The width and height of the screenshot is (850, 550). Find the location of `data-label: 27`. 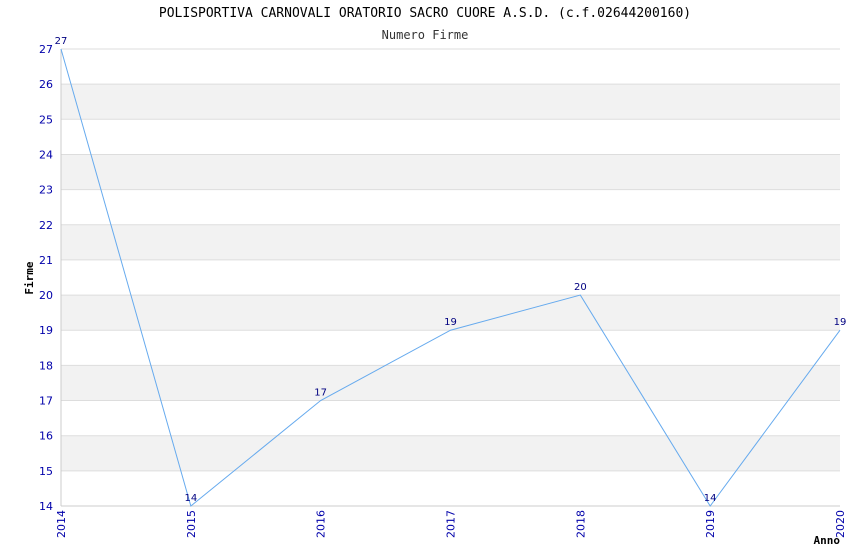

data-label: 27 is located at coordinates (61, 41).